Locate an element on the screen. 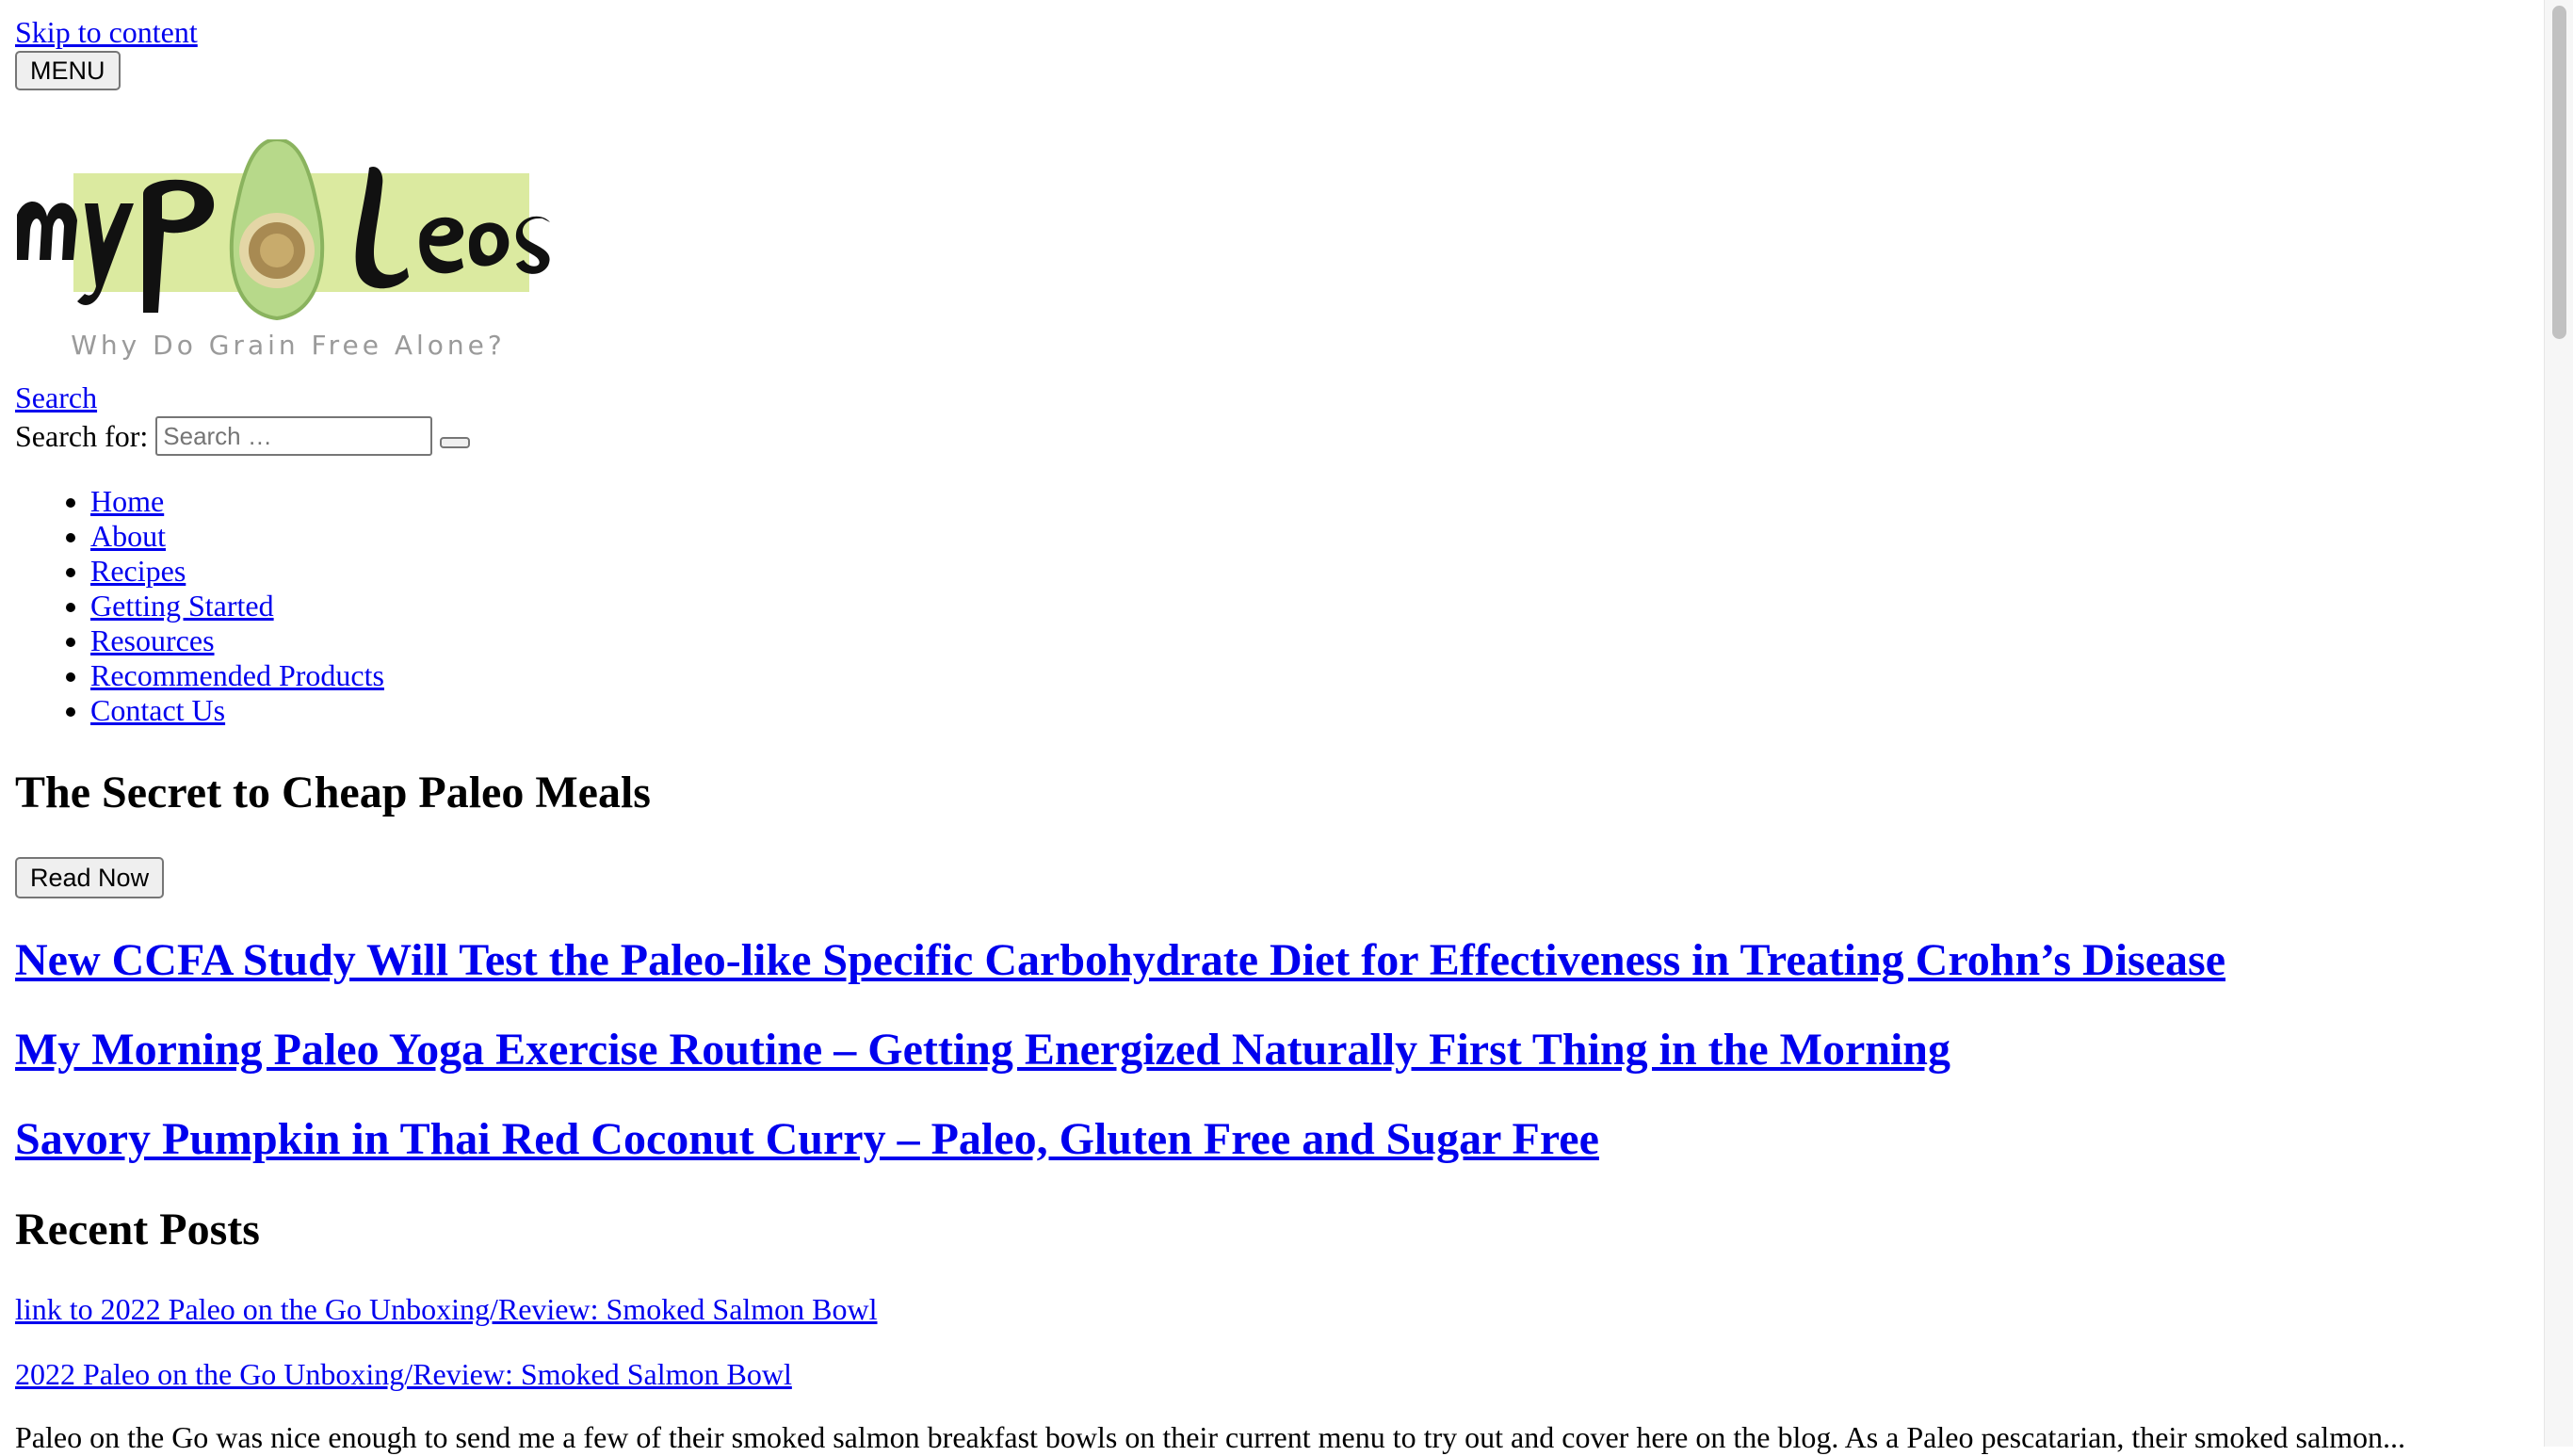 The height and width of the screenshot is (1456, 2573). nav-link-about: About is located at coordinates (128, 536).